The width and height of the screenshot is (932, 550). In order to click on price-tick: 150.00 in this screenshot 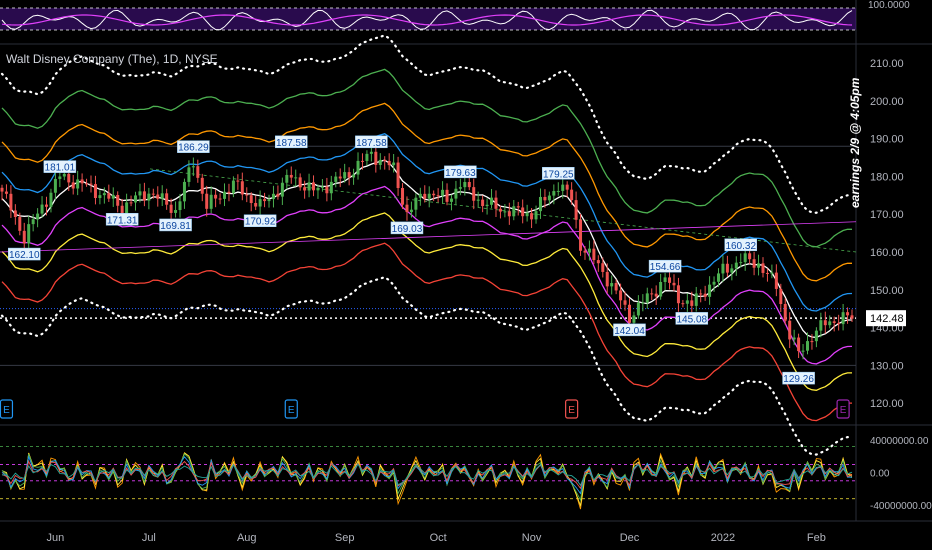, I will do `click(887, 291)`.